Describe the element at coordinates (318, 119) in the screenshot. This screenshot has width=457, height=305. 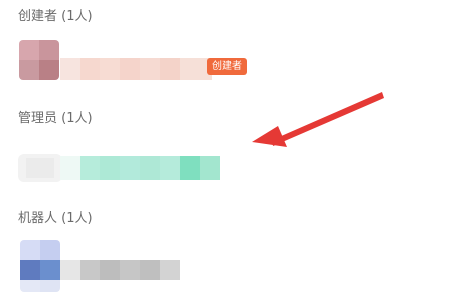
I see `arrow-icon` at that location.